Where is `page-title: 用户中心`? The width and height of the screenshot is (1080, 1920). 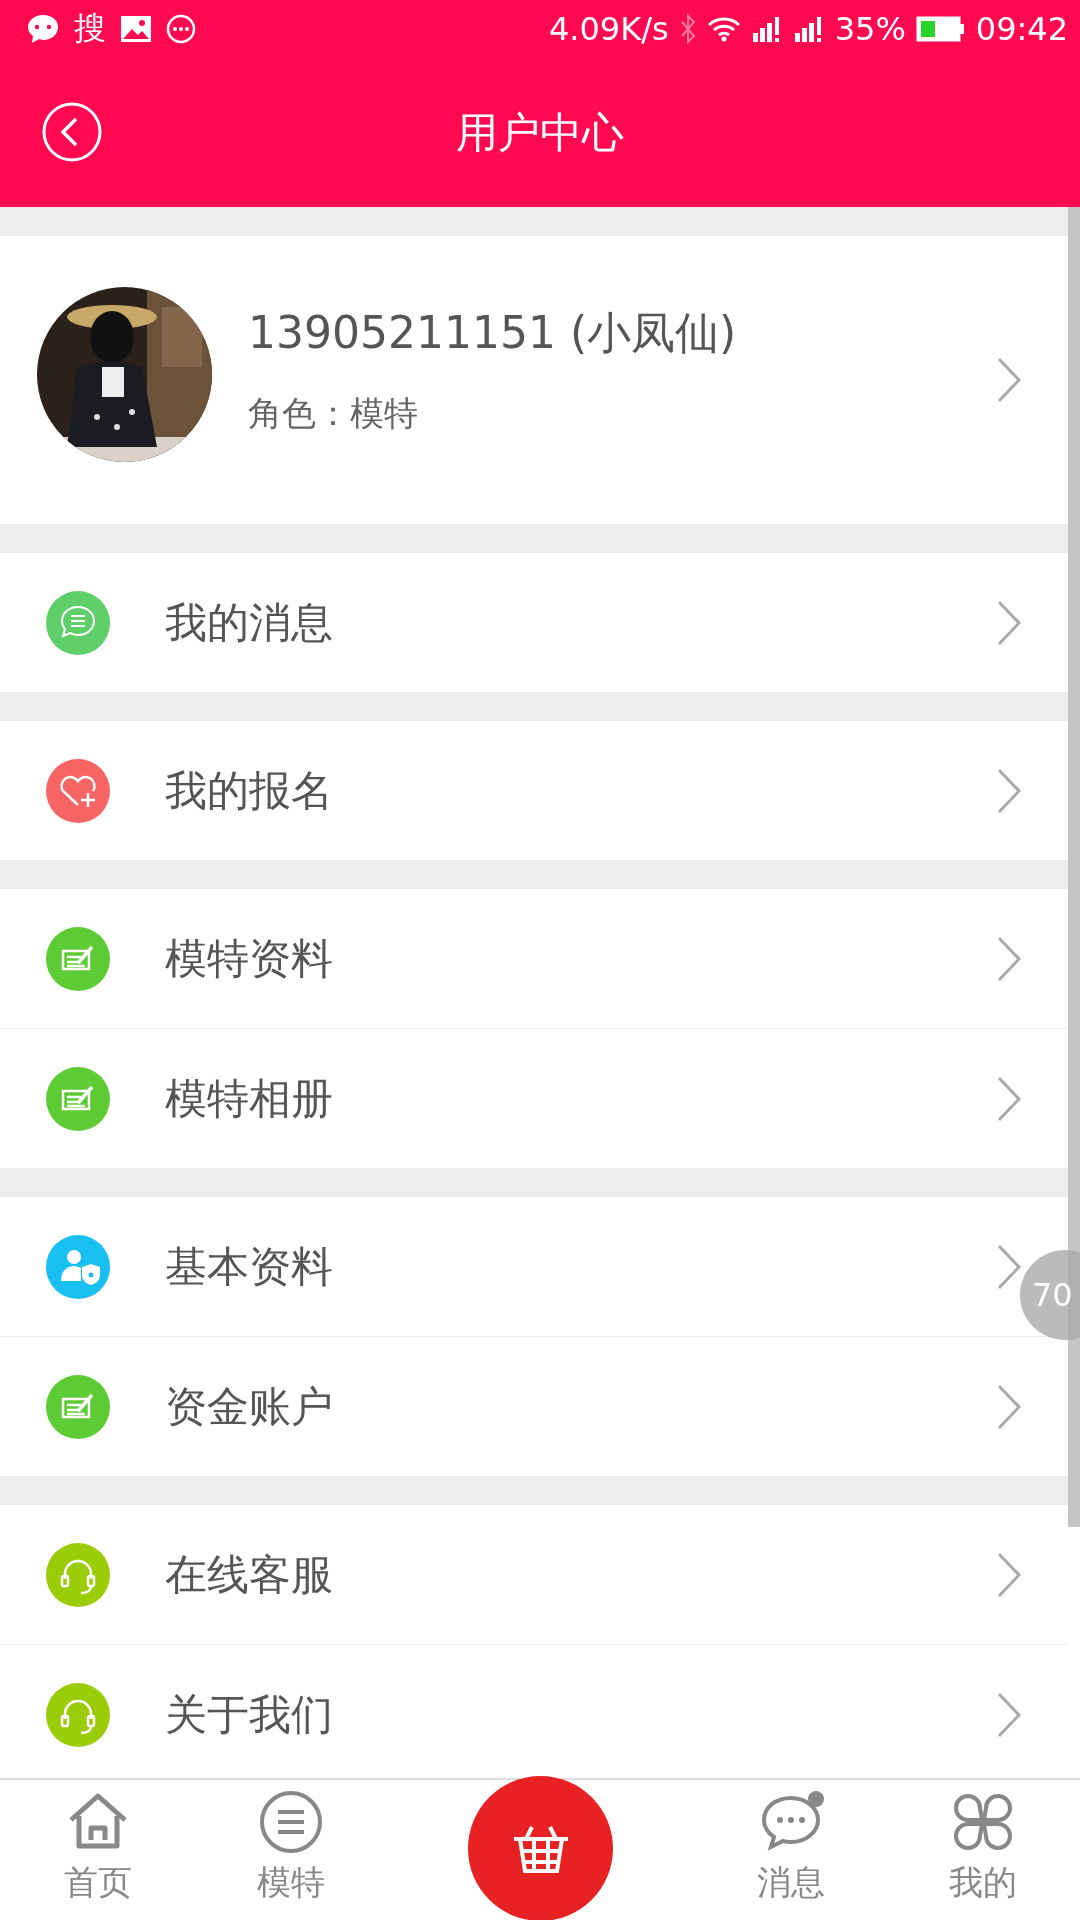 page-title: 用户中心 is located at coordinates (540, 132).